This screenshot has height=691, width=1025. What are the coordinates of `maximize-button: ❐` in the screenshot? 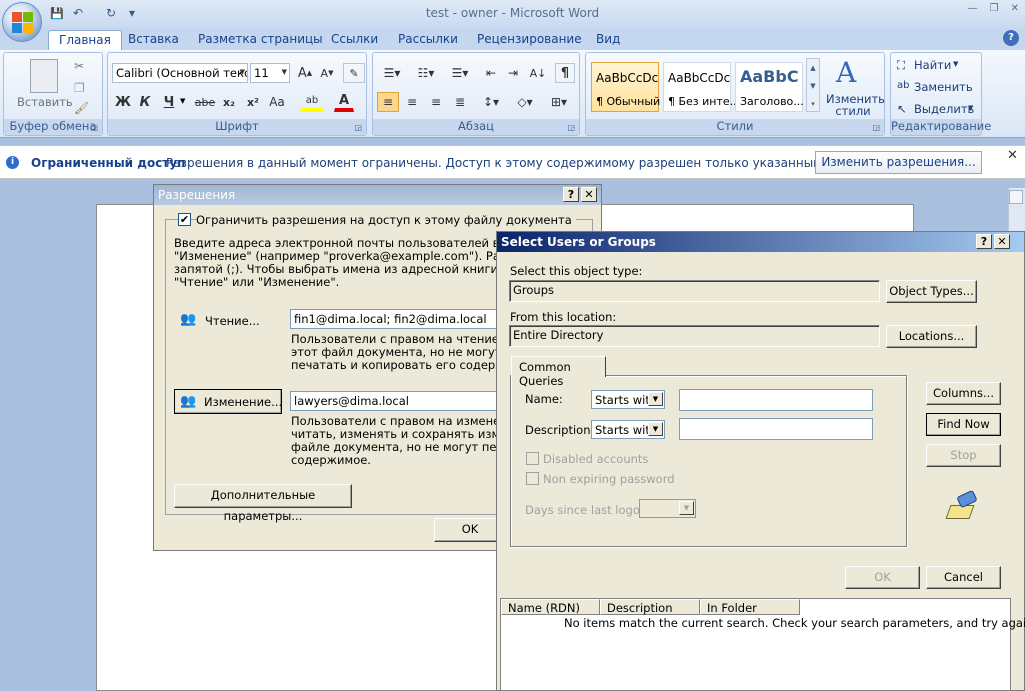 It's located at (994, 8).